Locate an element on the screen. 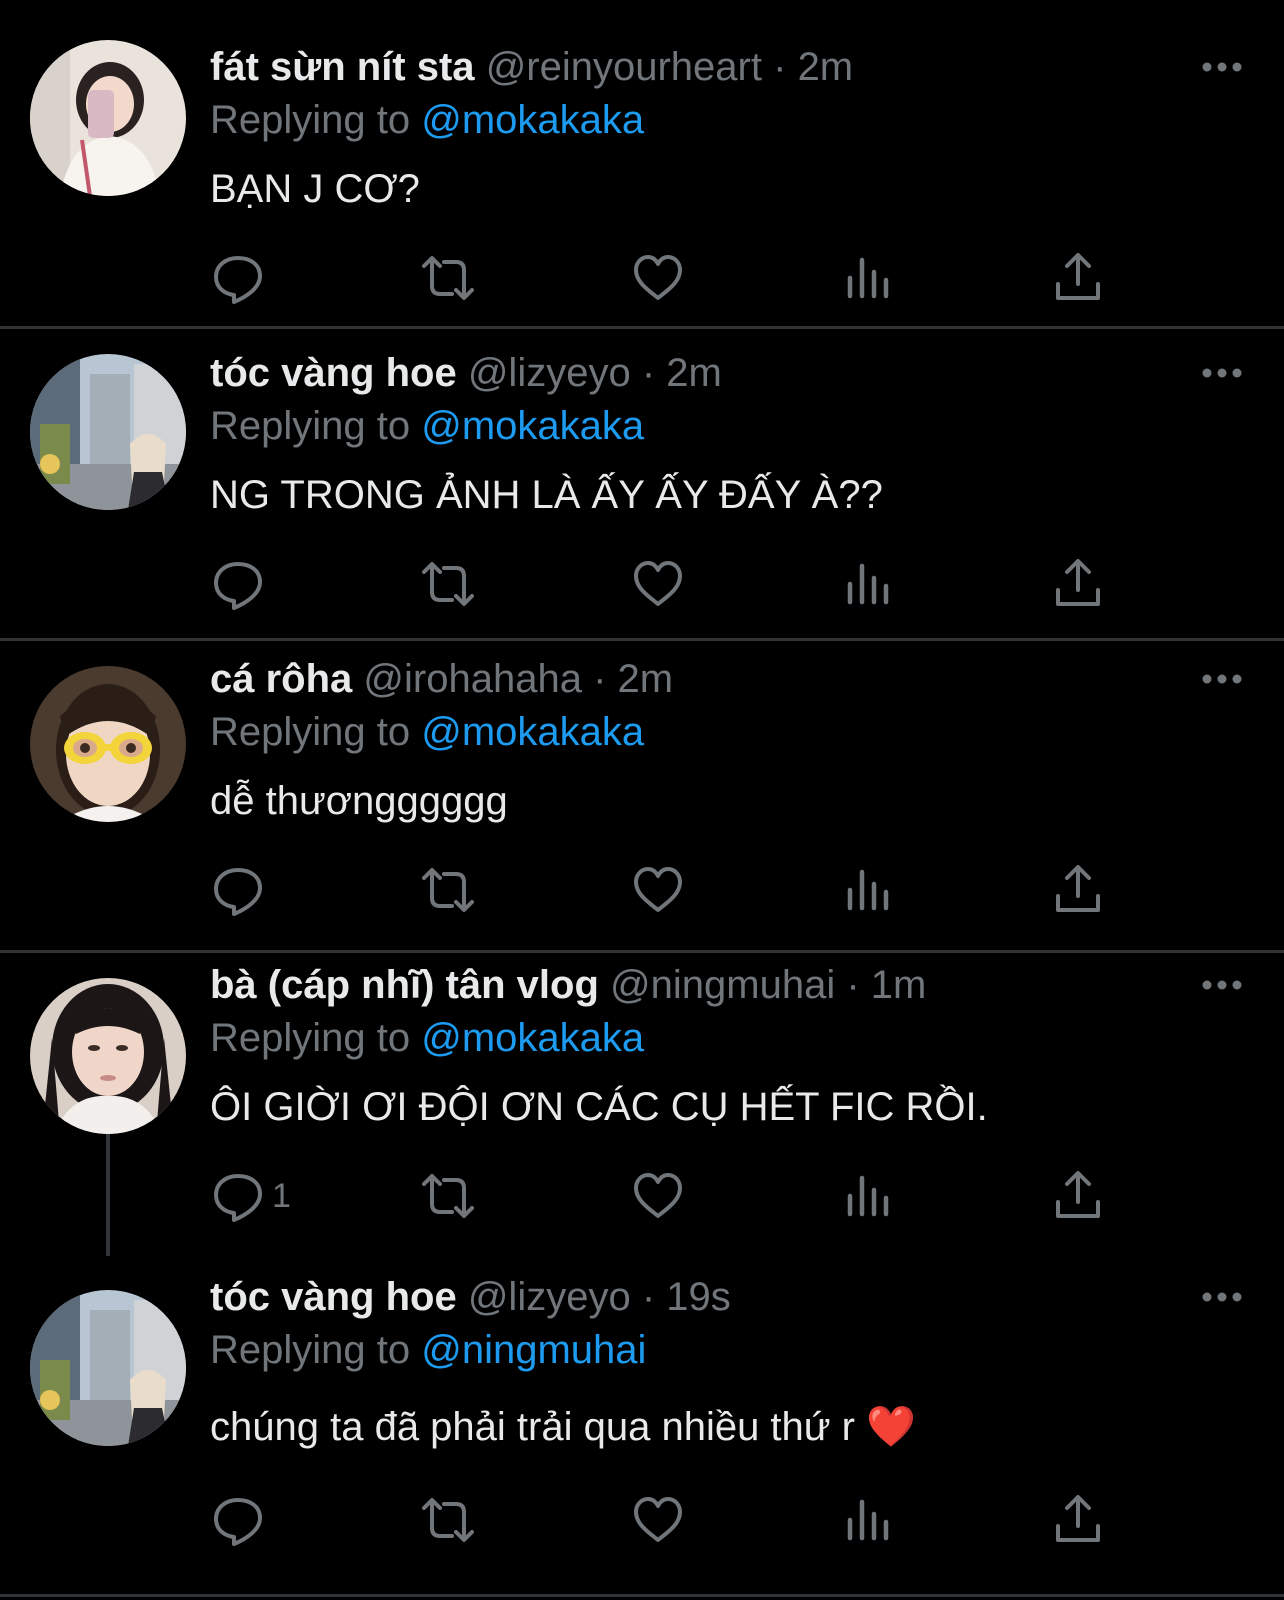 The image size is (1284, 1600). tweet-header: cá rôha @irohahaha · 2m is located at coordinates (441, 679).